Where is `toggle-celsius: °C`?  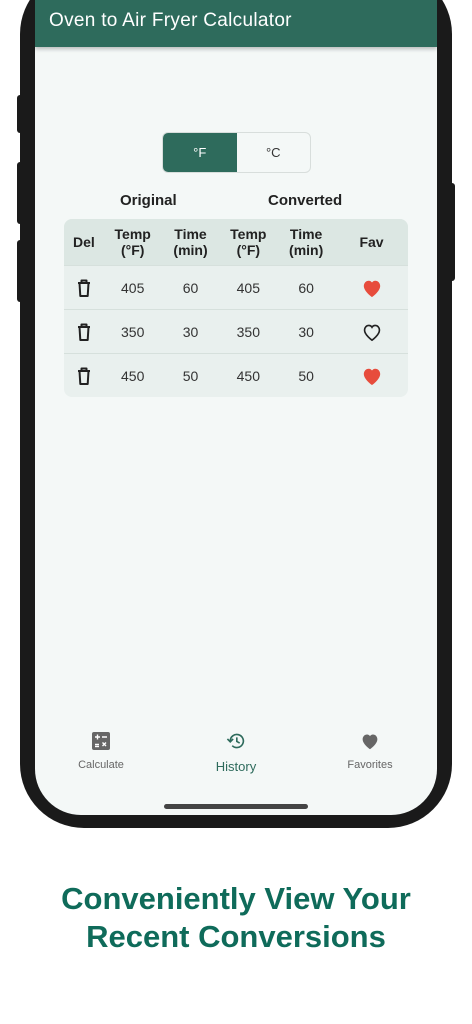 toggle-celsius: °C is located at coordinates (274, 152).